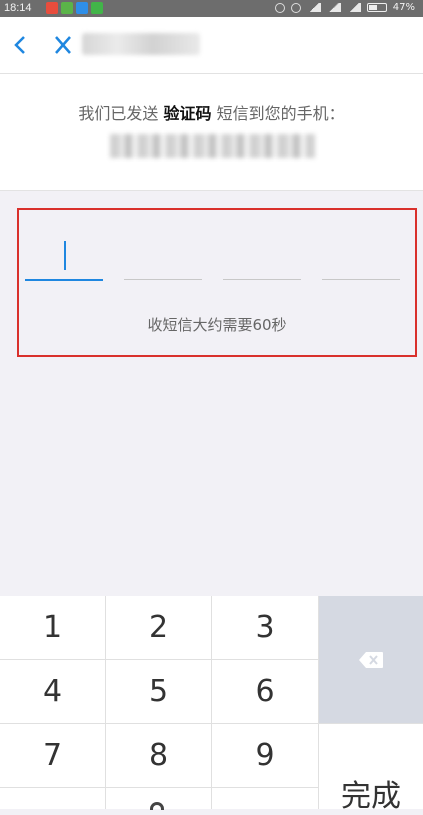  I want to click on status-indicators: 47%, so click(344, 7).